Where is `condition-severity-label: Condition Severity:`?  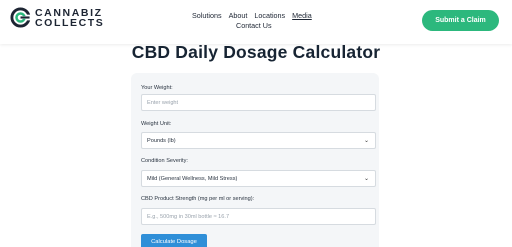
condition-severity-label: Condition Severity: is located at coordinates (164, 161).